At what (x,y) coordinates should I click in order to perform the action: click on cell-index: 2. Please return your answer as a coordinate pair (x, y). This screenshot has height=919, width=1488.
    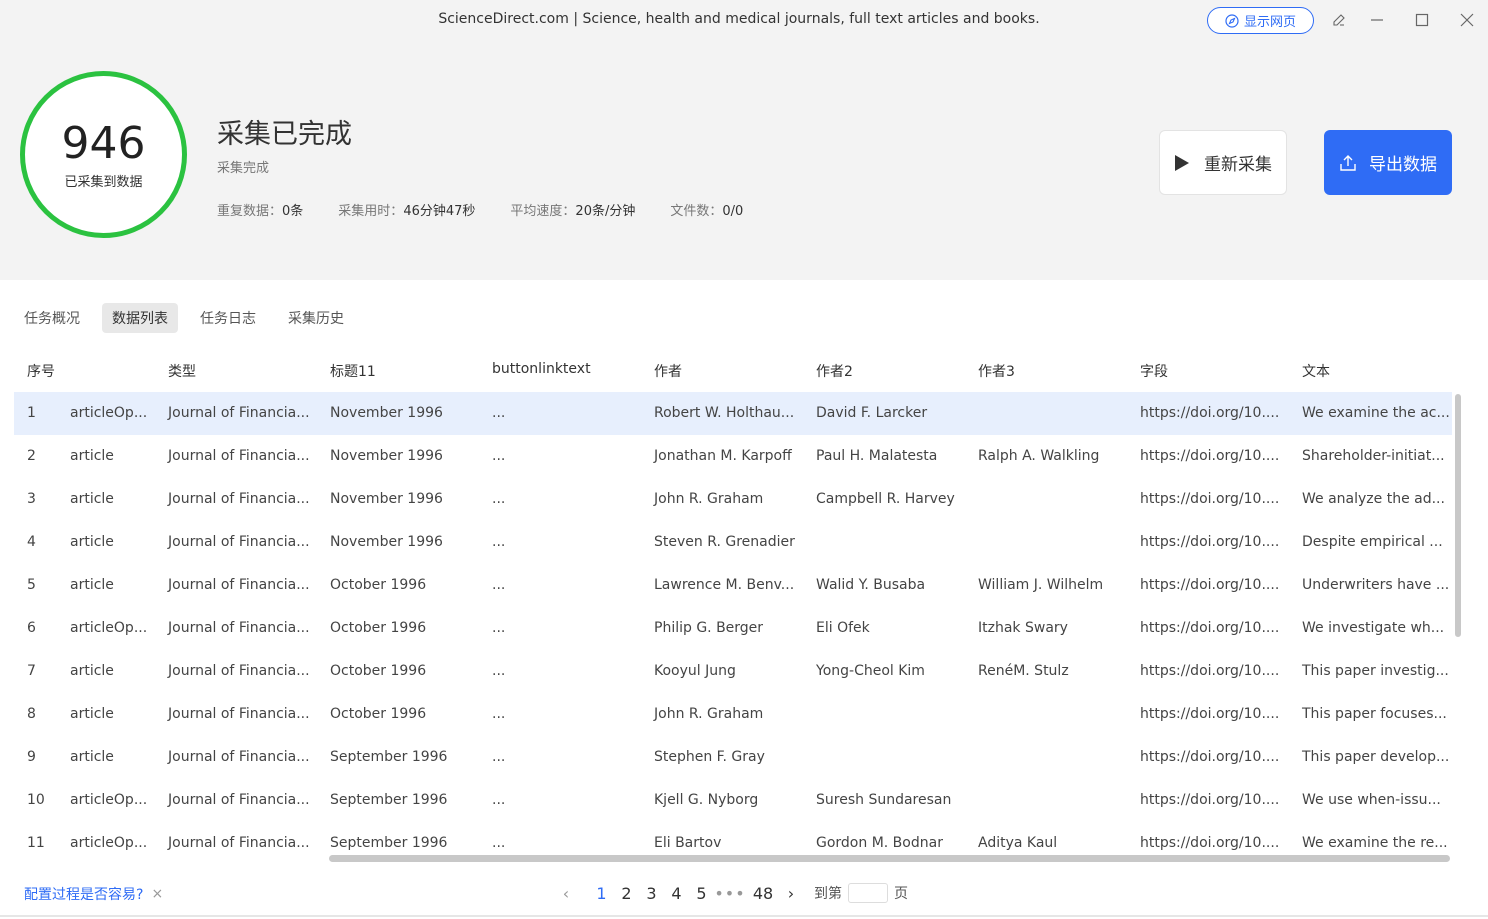
    Looking at the image, I should click on (31, 456).